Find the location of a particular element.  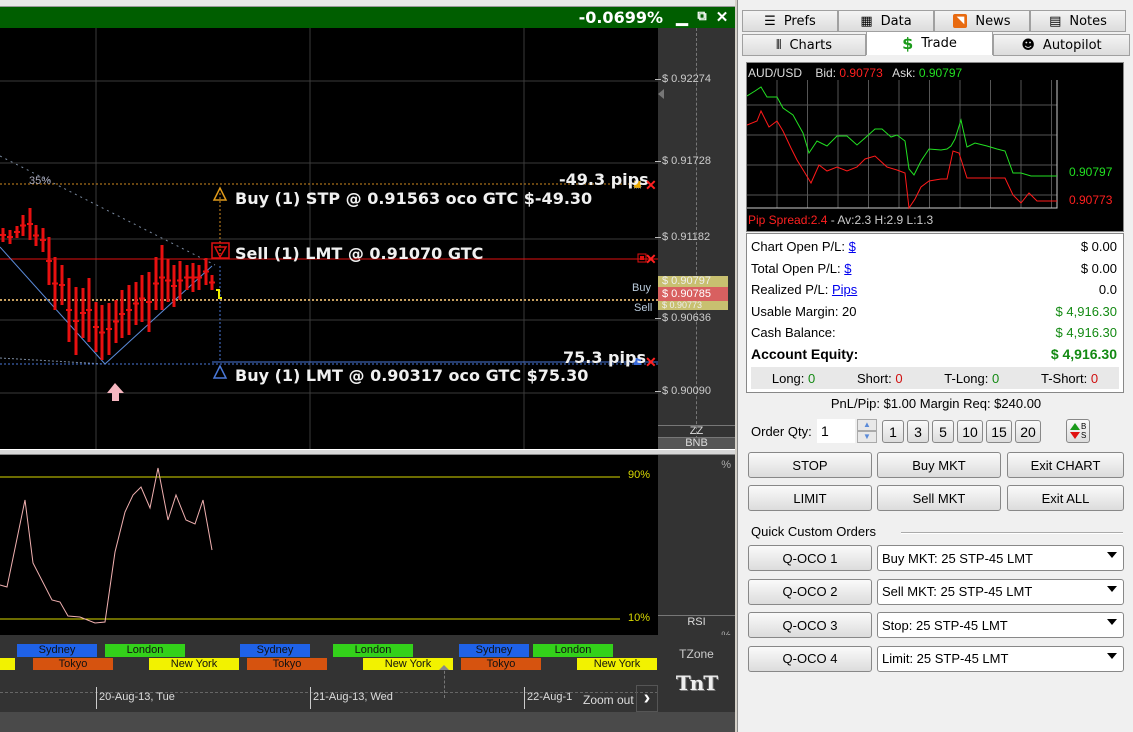

rsi-canvas is located at coordinates (310, 545).